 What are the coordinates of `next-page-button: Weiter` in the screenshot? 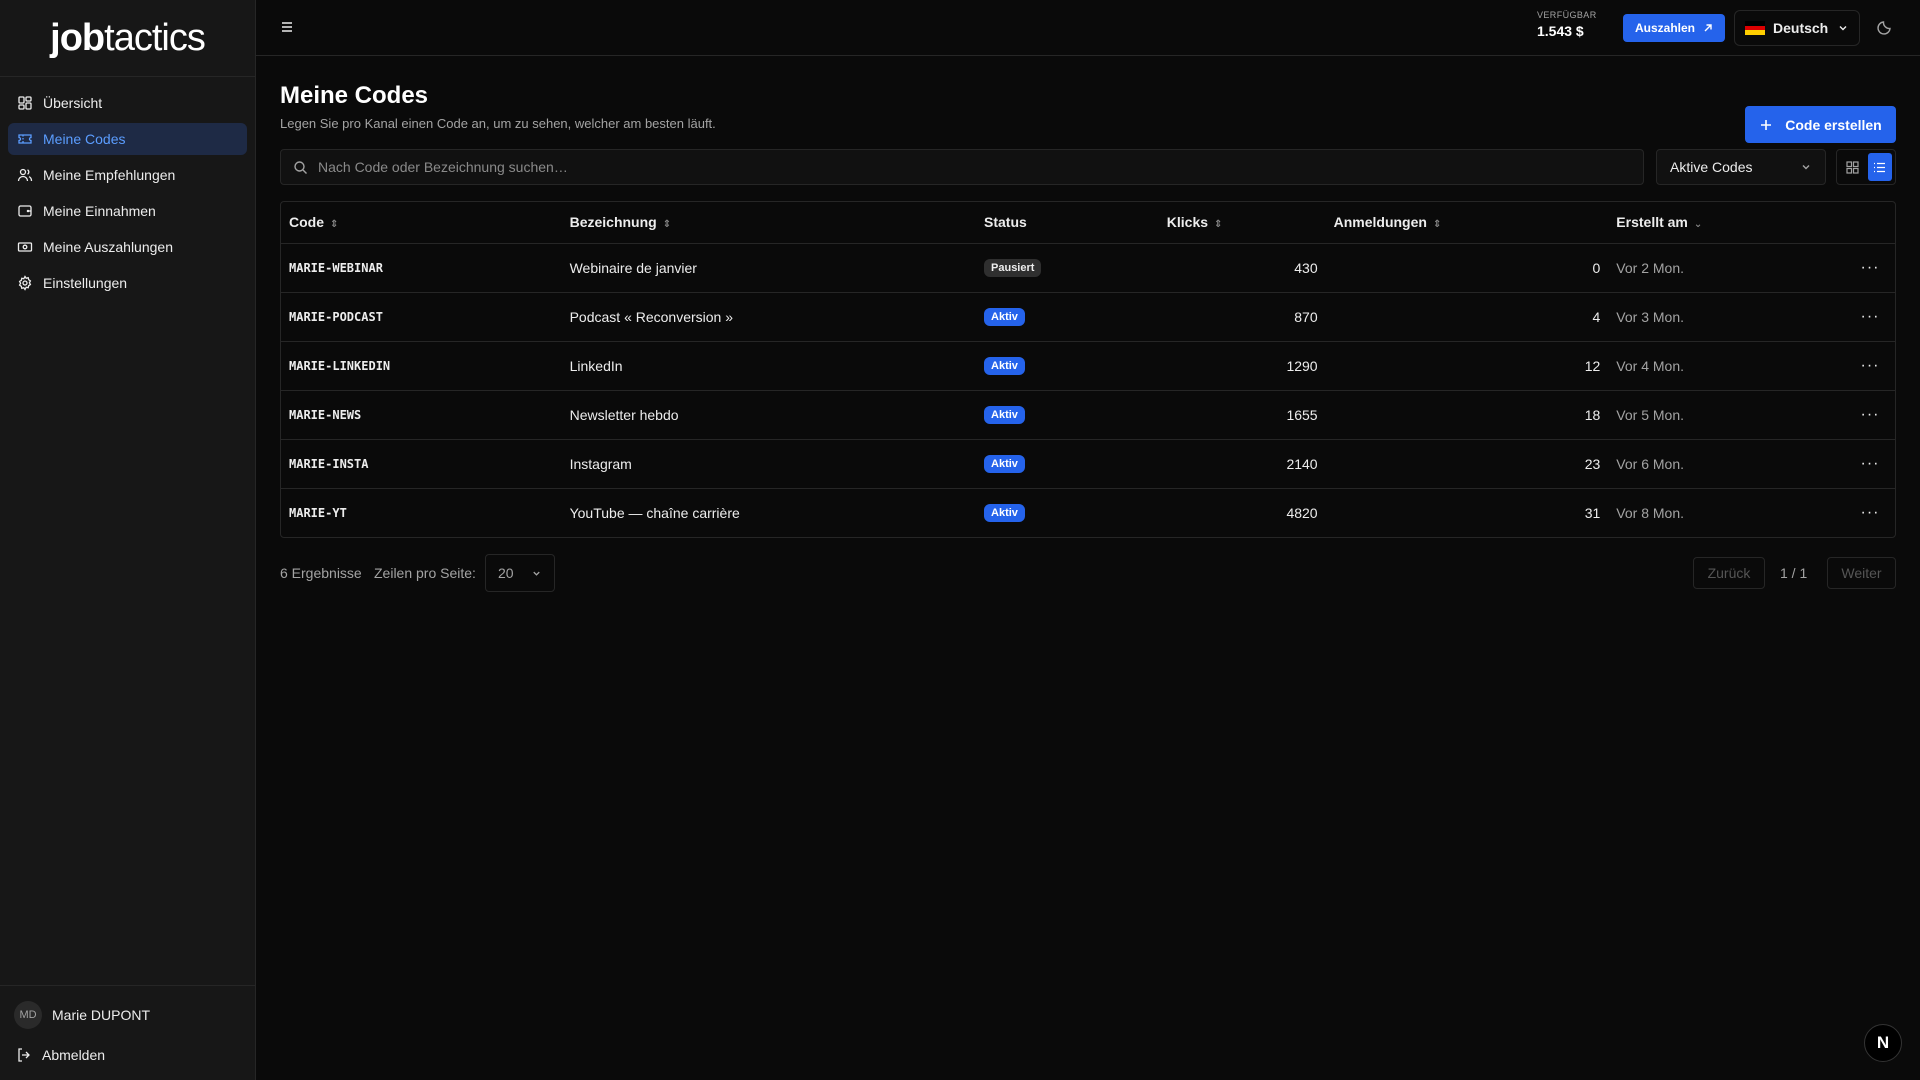 It's located at (1861, 573).